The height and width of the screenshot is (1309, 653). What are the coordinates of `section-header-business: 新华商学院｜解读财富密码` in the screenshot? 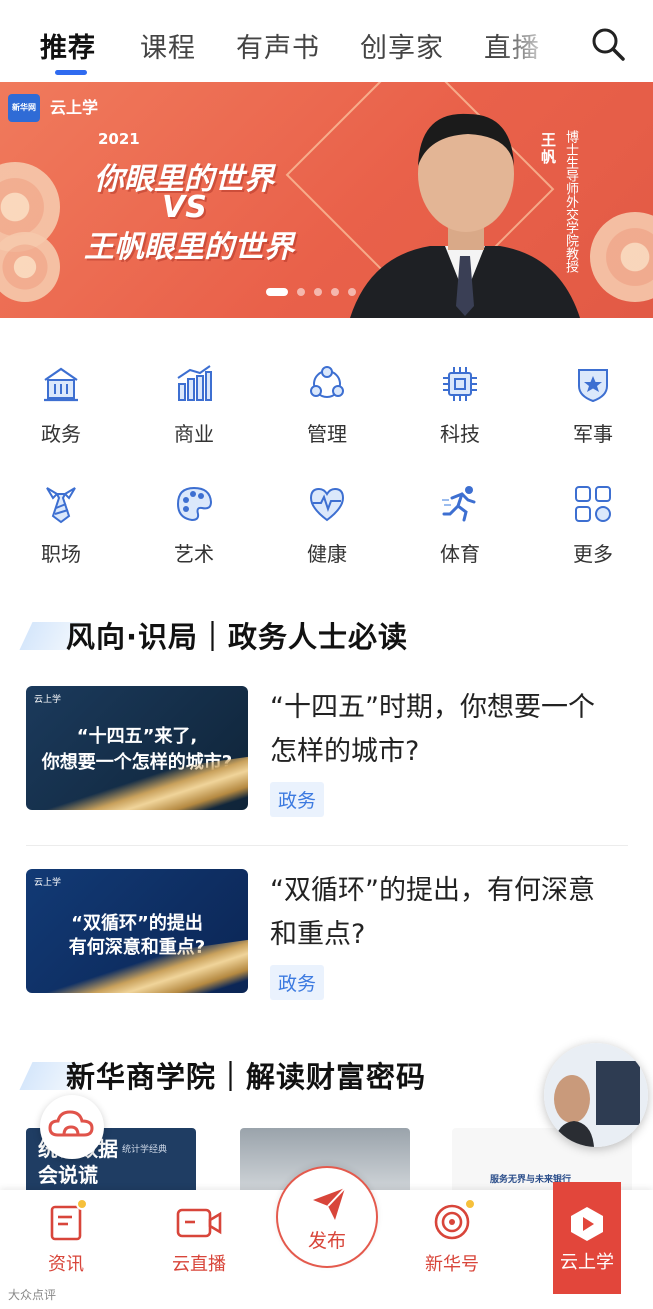 It's located at (272, 1074).